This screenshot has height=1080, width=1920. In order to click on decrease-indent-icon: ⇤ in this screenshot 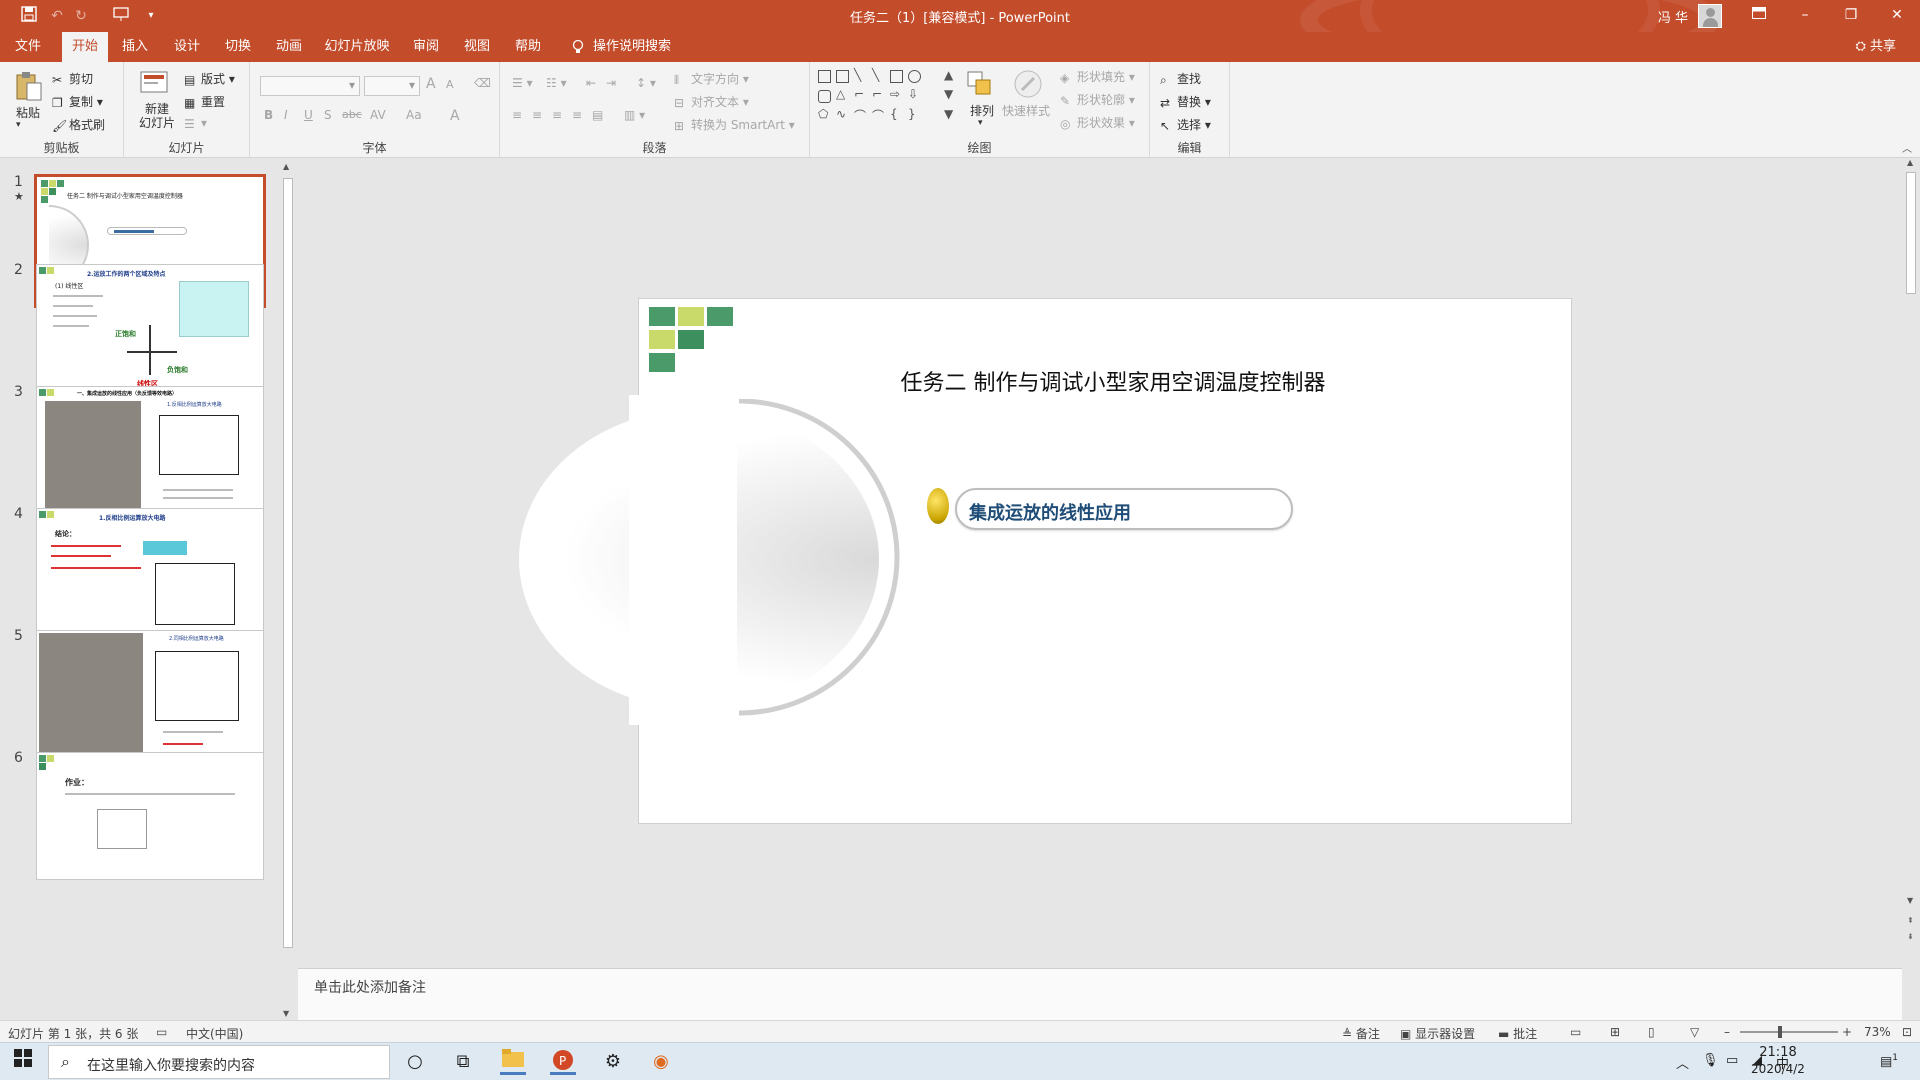, I will do `click(591, 83)`.